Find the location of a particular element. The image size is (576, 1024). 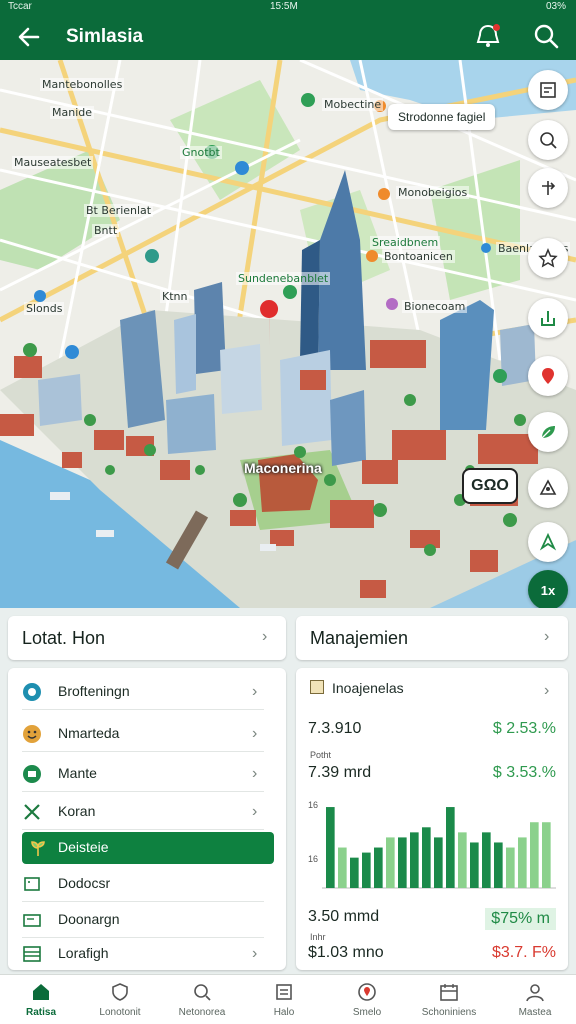

nav-item-user: Mastea is located at coordinates (535, 999).